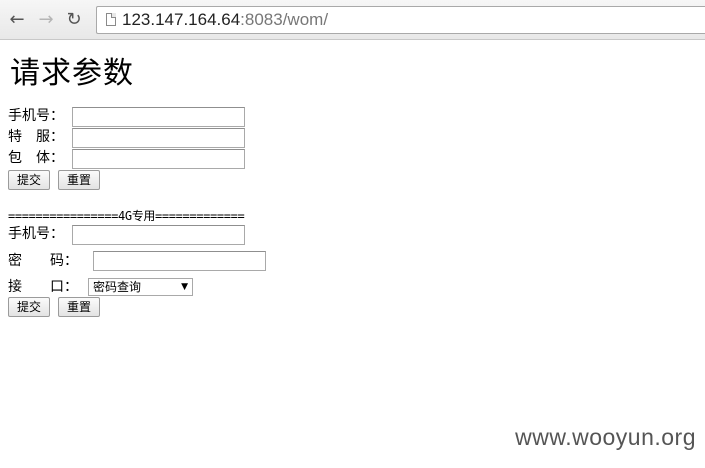 The image size is (705, 468). I want to click on password-input, so click(179, 261).